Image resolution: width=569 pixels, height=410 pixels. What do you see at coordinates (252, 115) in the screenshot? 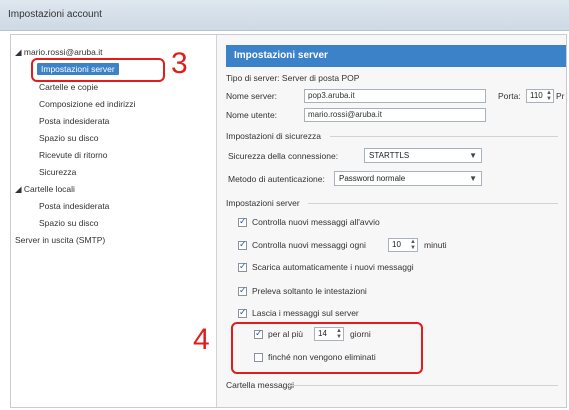
I see `username-label: Nome utente:` at bounding box center [252, 115].